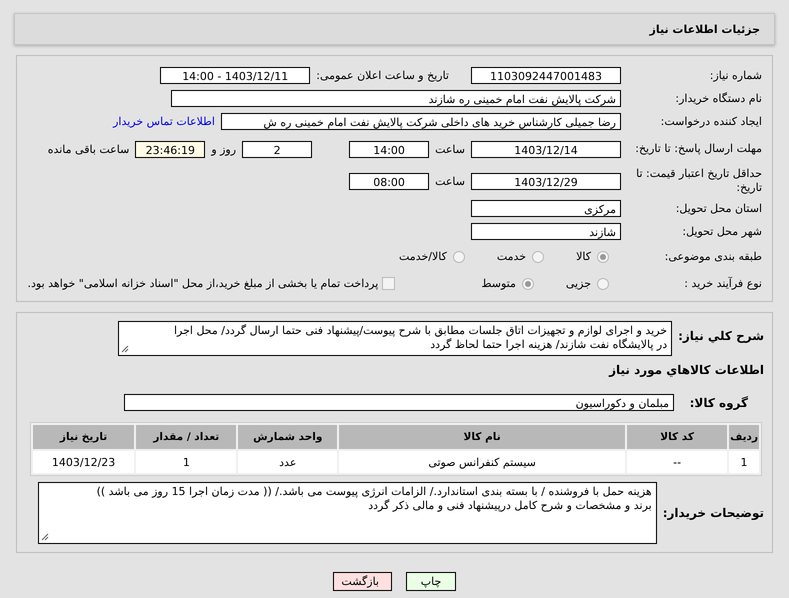  I want to click on buyer-field: شرکت پالایش نفت امام خمینی ره شازند, so click(396, 98).